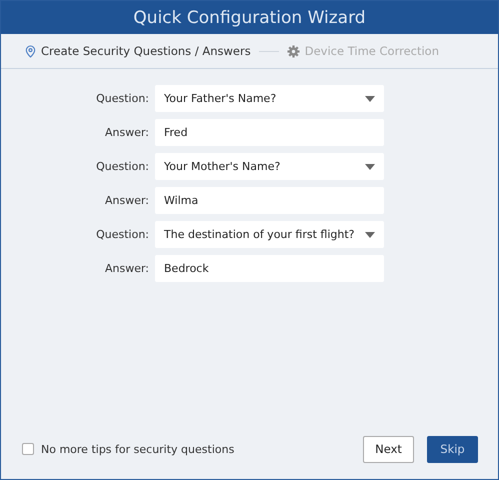  What do you see at coordinates (28, 449) in the screenshot?
I see `checkbox` at bounding box center [28, 449].